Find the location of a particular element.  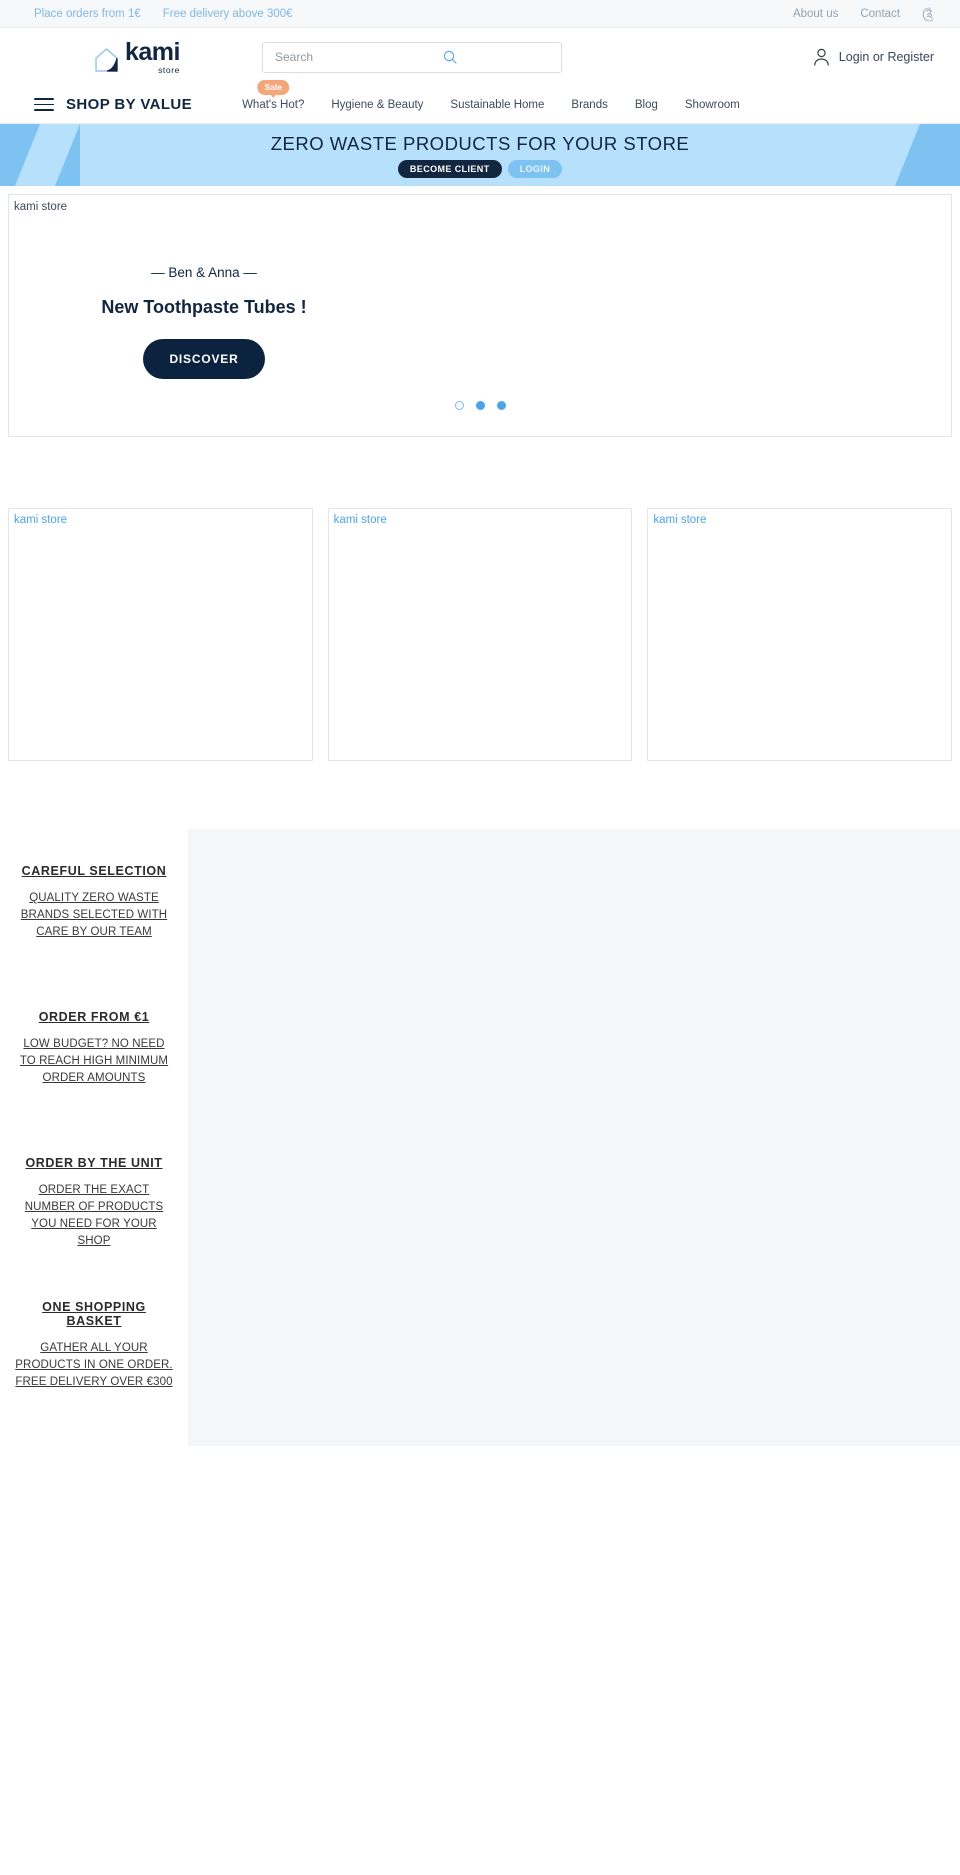

house-icon is located at coordinates (106, 60).